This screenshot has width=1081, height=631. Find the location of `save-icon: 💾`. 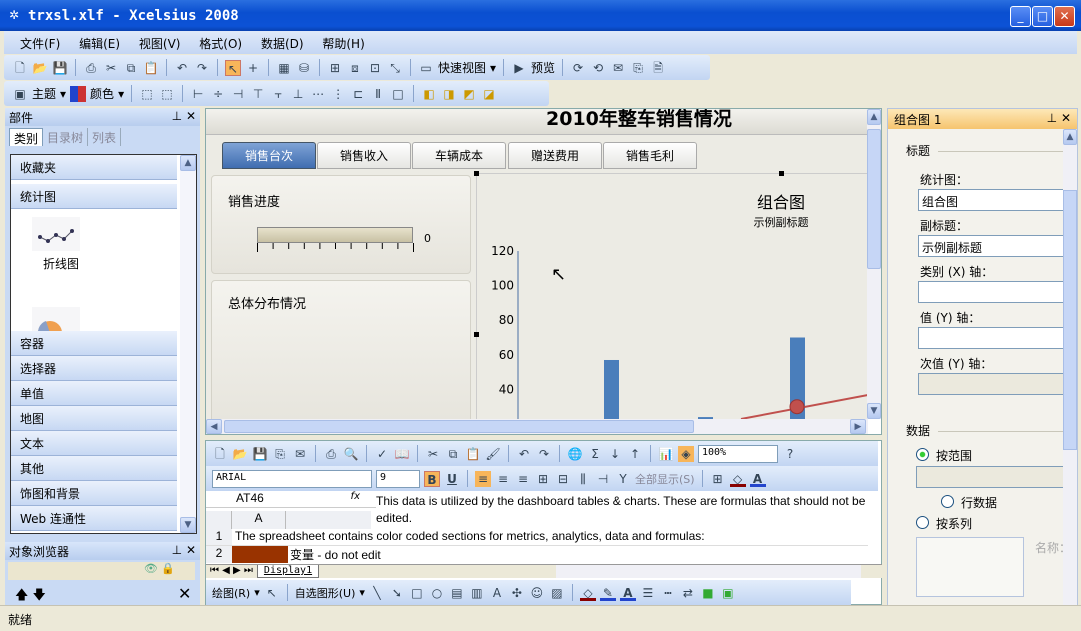

save-icon: 💾 is located at coordinates (260, 454).